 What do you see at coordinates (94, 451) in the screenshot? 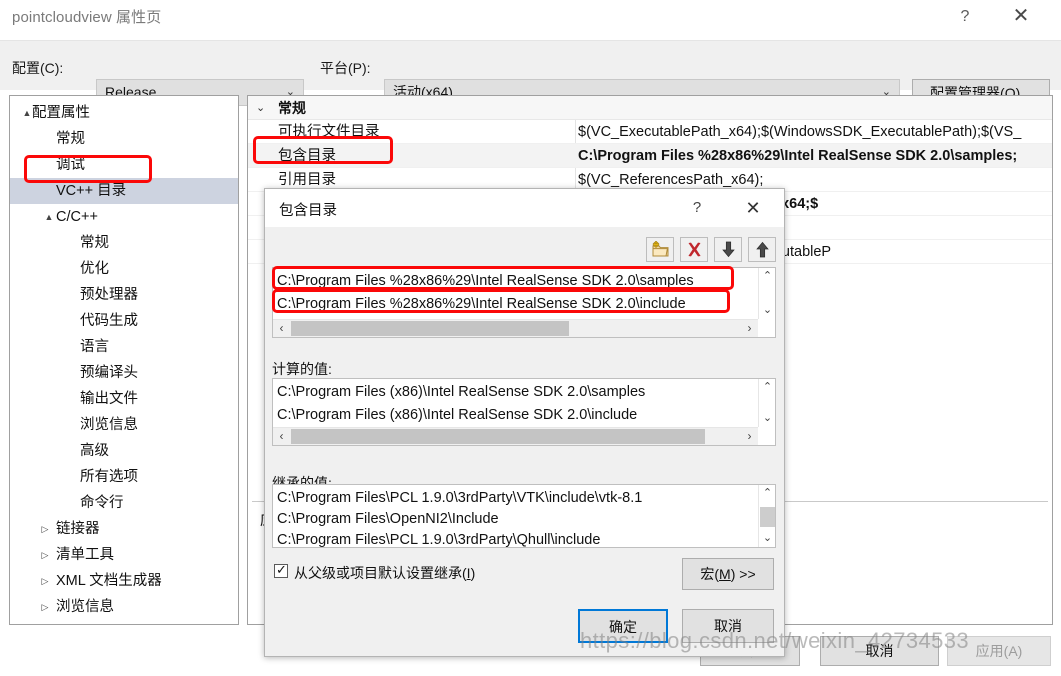
I see `tree-item-label: 高级` at bounding box center [94, 451].